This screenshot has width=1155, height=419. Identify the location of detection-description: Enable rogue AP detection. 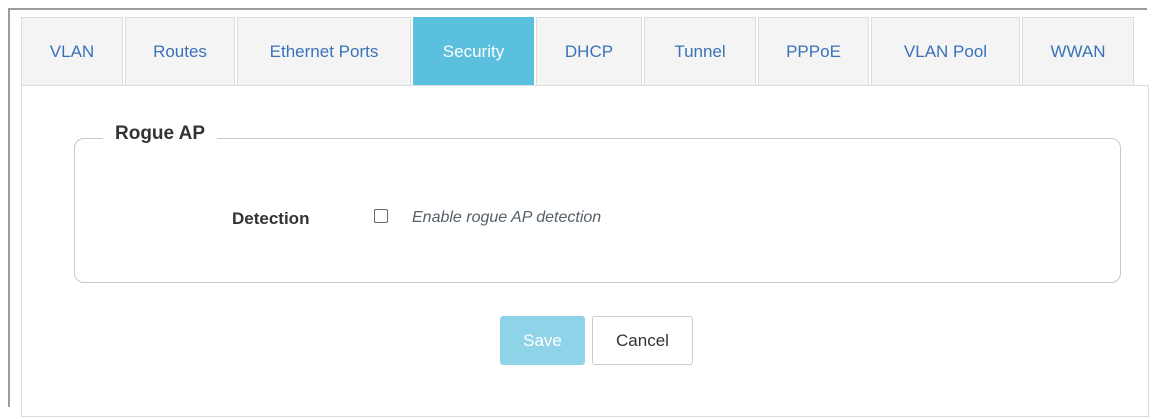
(506, 218).